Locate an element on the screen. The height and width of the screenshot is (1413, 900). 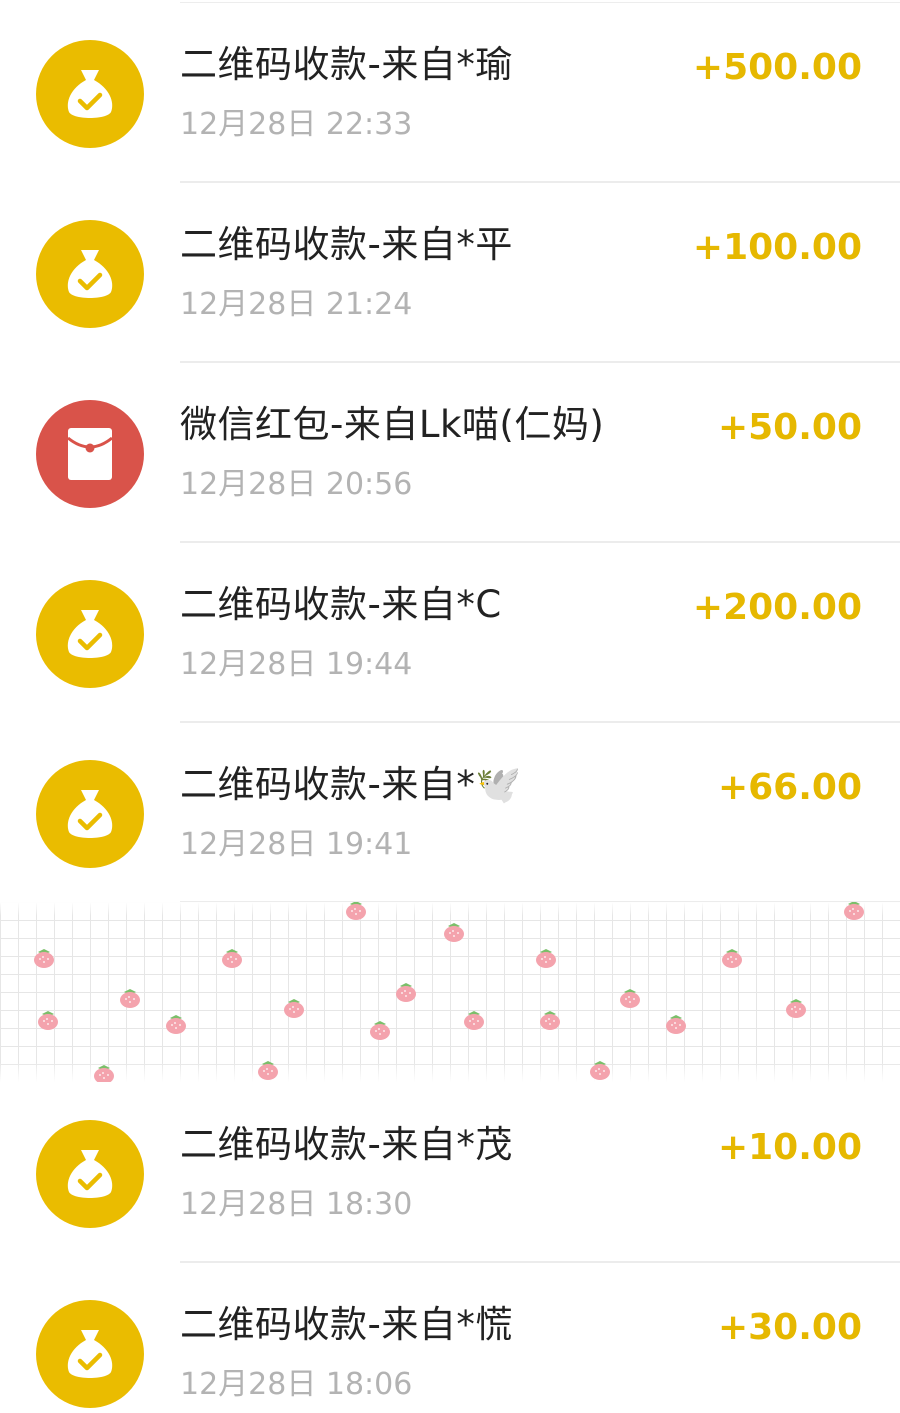
red-packet-icon is located at coordinates (90, 454).